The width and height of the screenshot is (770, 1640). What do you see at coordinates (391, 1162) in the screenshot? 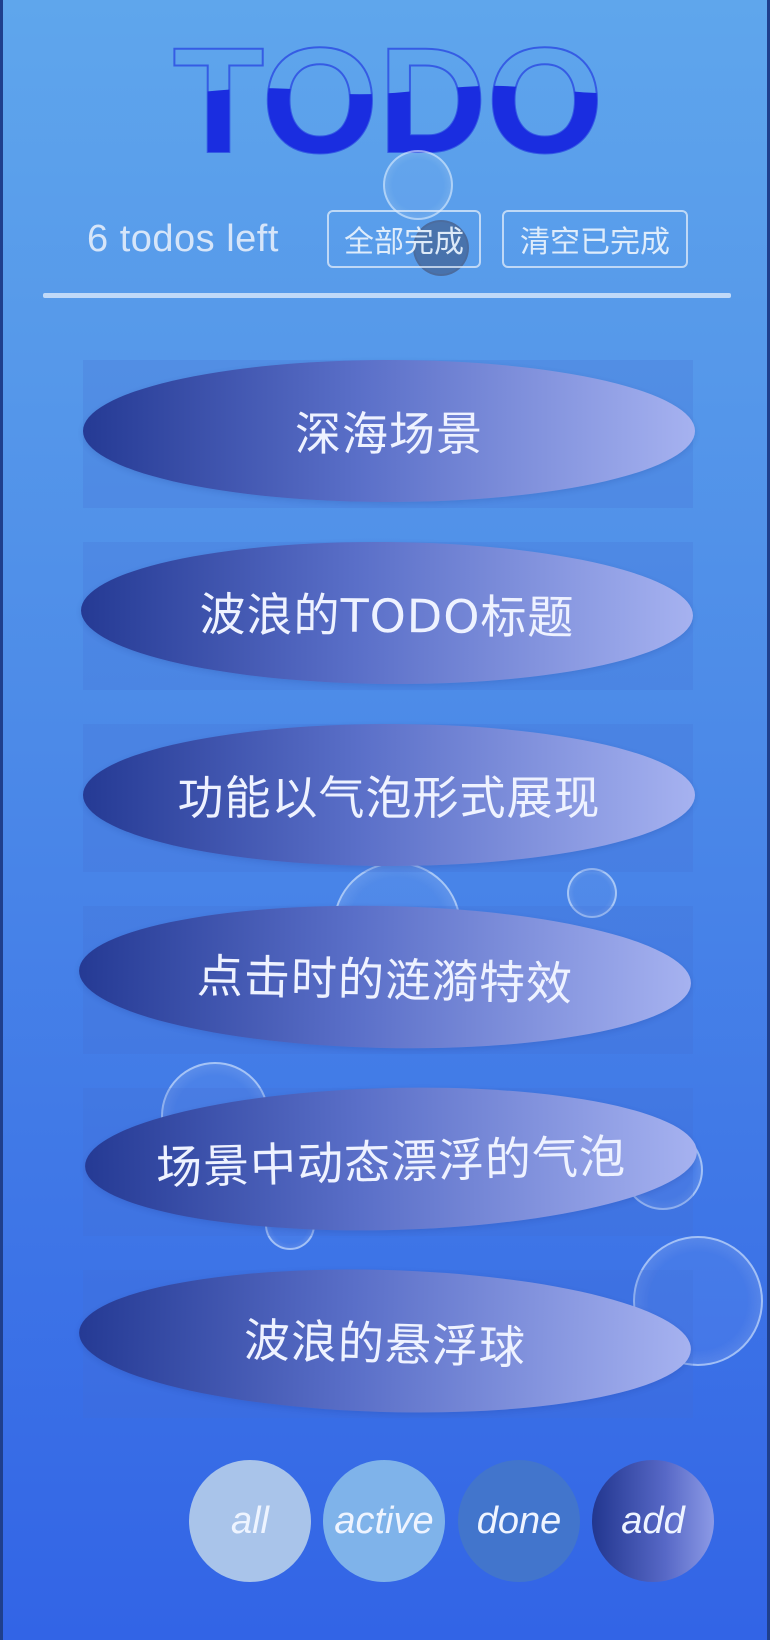
I see `todo-text: 场景中动态漂浮的气泡` at bounding box center [391, 1162].